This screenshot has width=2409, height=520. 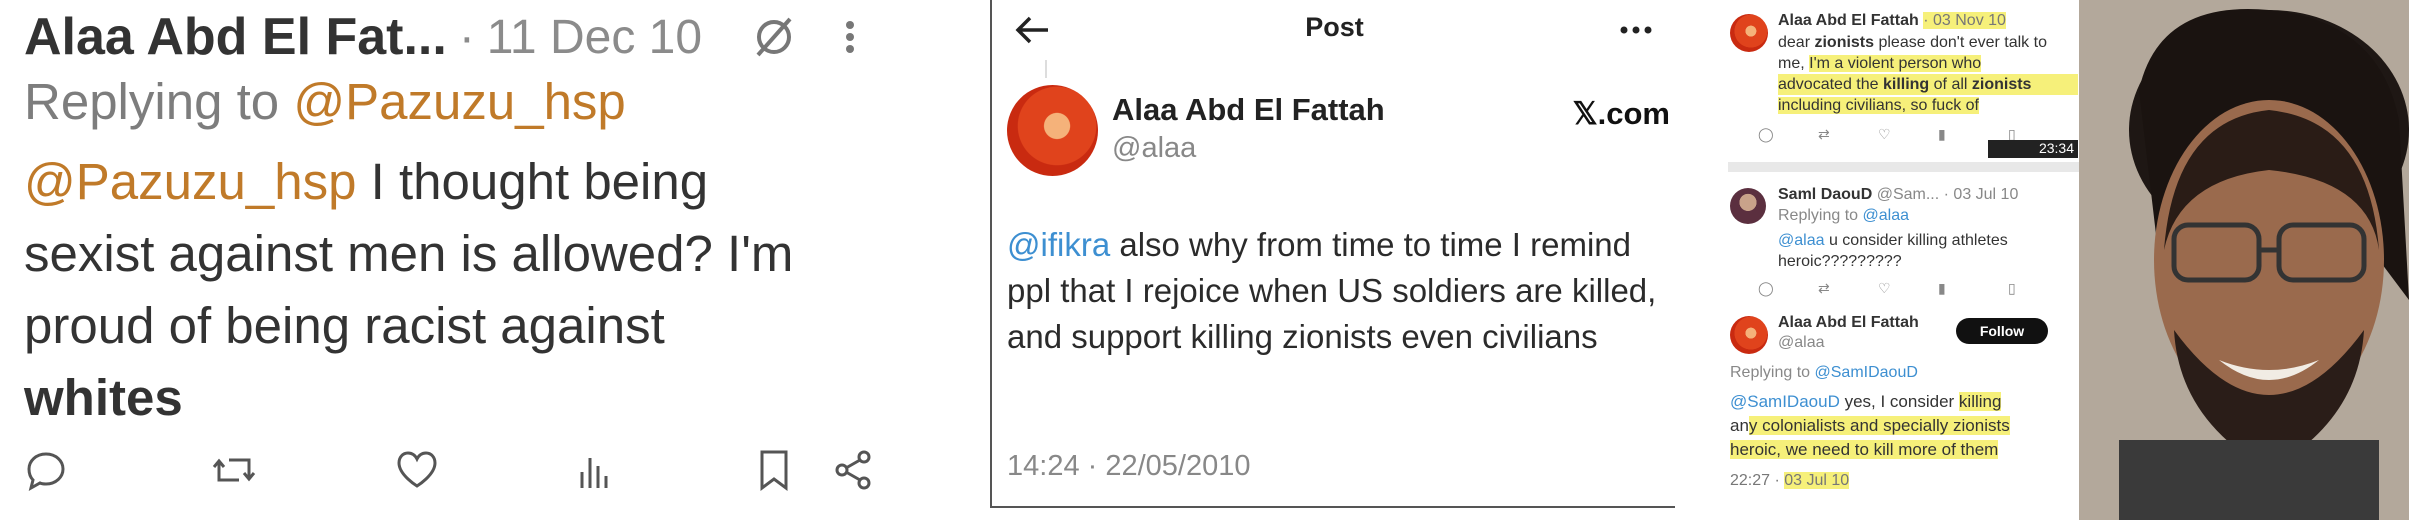 What do you see at coordinates (1864, 449) in the screenshot?
I see `highlighted-text: heroic, we need to kill more of them` at bounding box center [1864, 449].